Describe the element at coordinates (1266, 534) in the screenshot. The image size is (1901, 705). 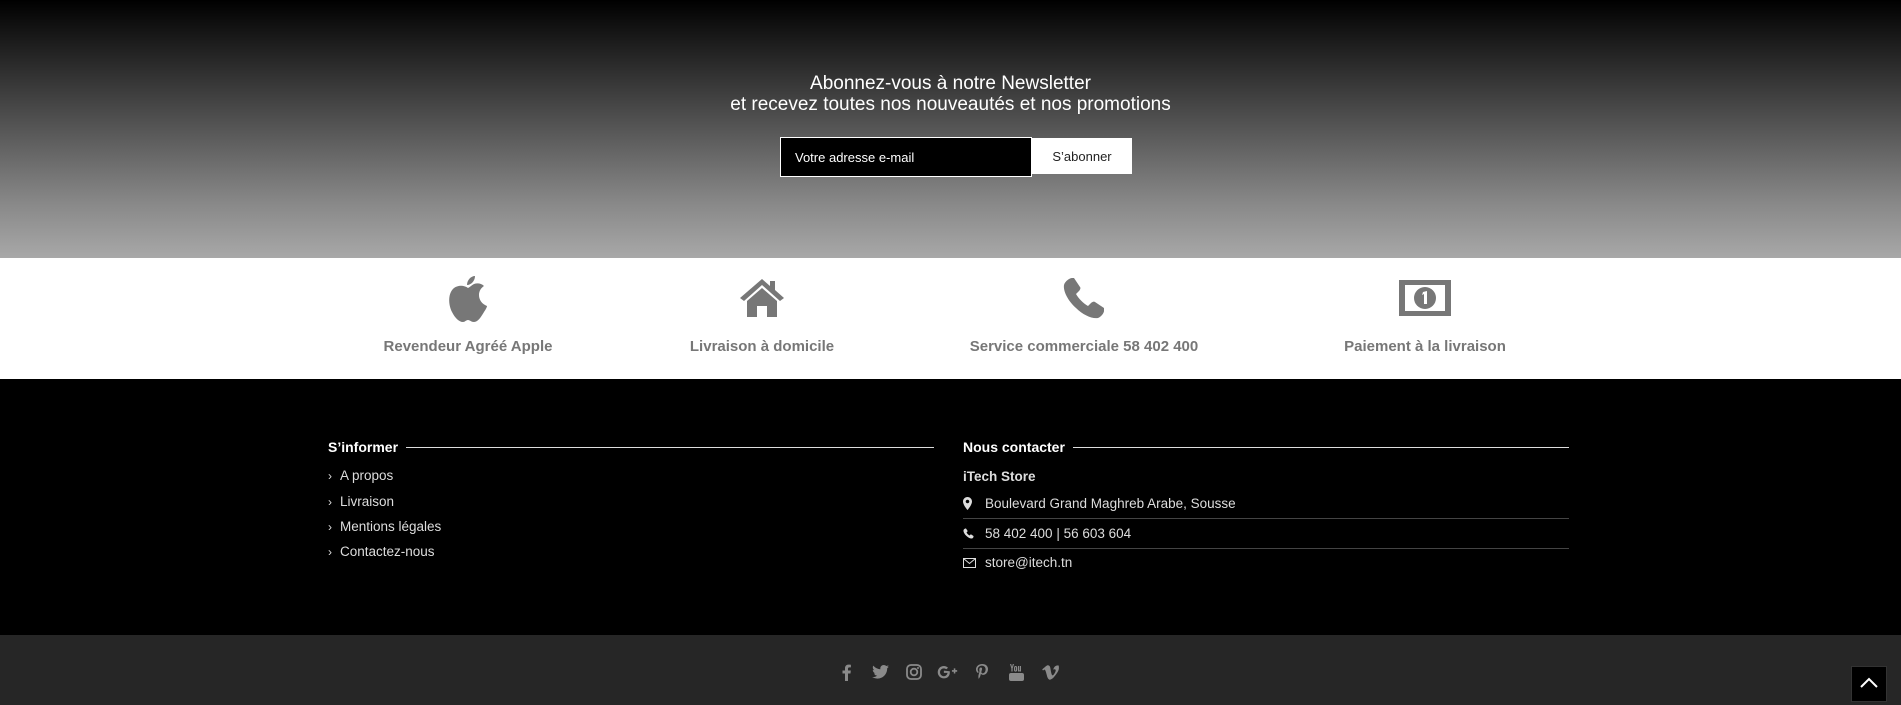
I see `contact-phone: 58 402 400 | 56 603 604` at that location.